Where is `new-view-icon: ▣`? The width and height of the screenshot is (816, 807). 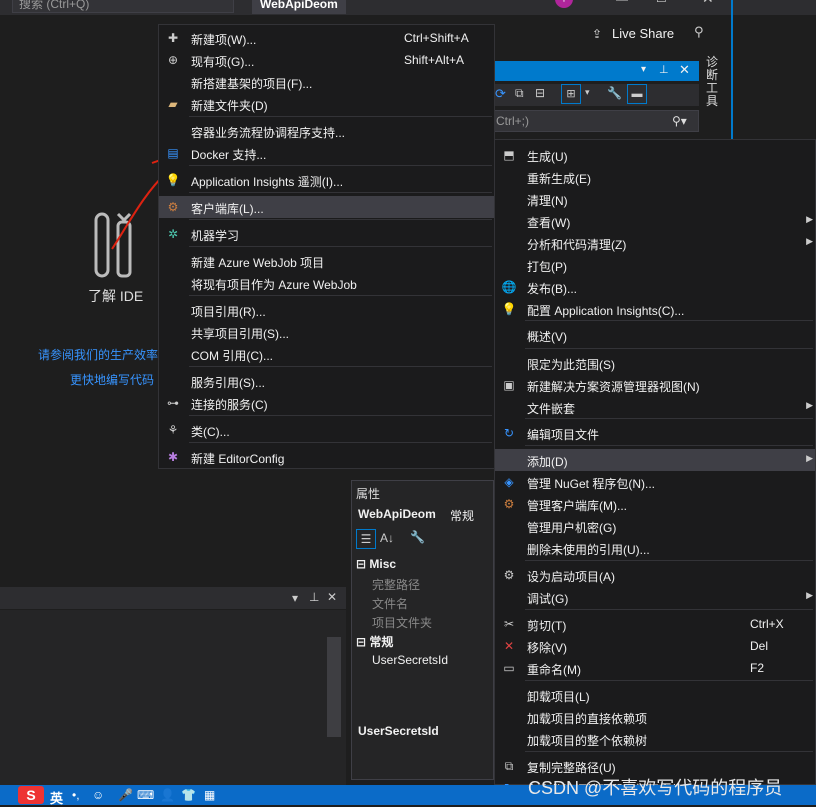
new-view-icon: ▣ is located at coordinates (509, 385).